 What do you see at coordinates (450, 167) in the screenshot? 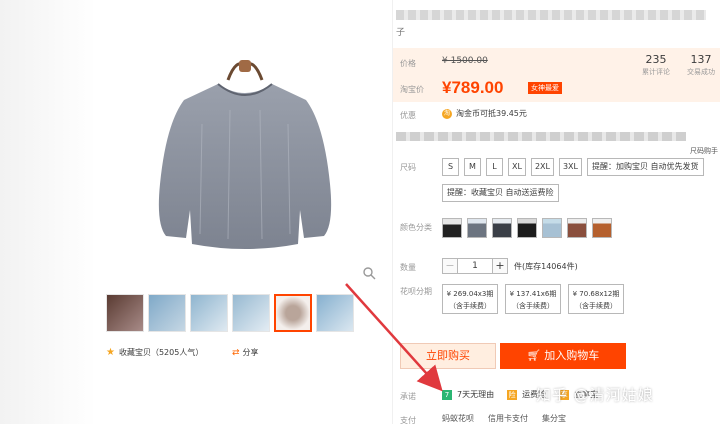
I see `size-option-s: S` at bounding box center [450, 167].